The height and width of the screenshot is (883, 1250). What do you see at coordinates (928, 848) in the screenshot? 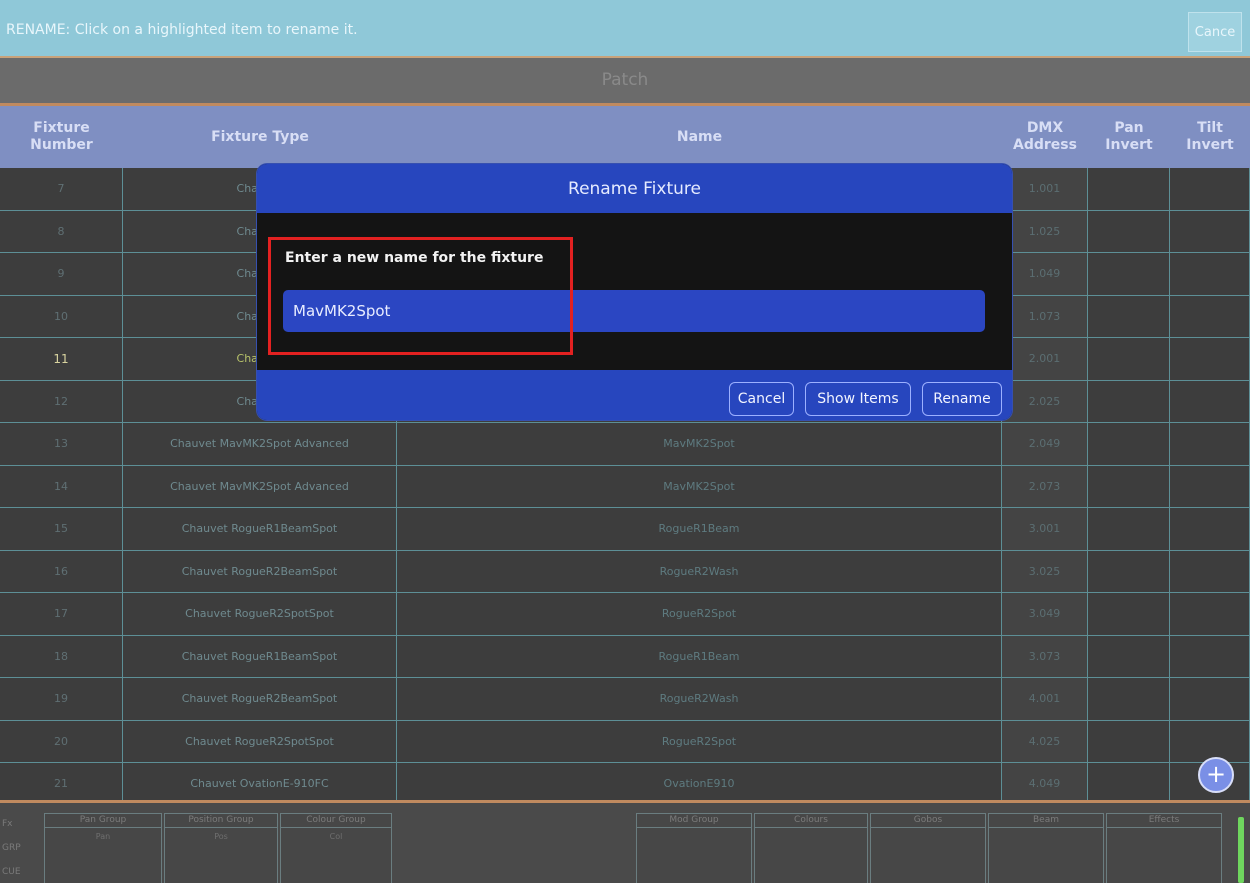
I see `palette-slot: Gobos` at bounding box center [928, 848].